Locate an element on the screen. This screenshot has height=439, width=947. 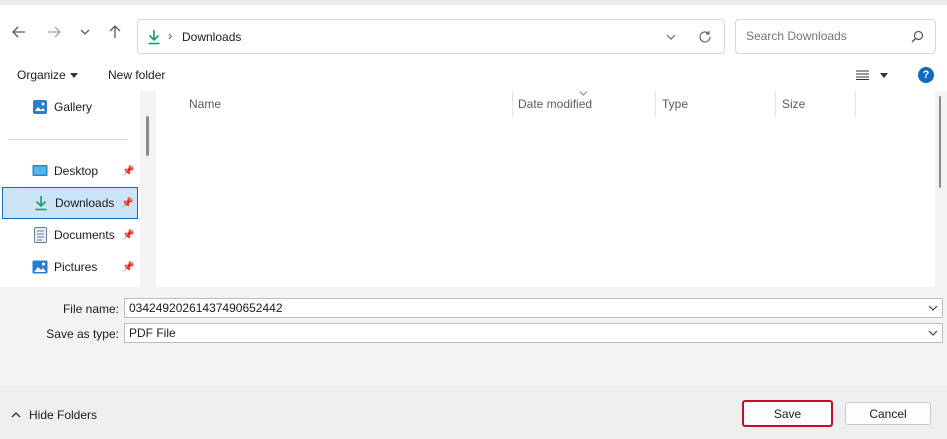
refresh-icon is located at coordinates (705, 37).